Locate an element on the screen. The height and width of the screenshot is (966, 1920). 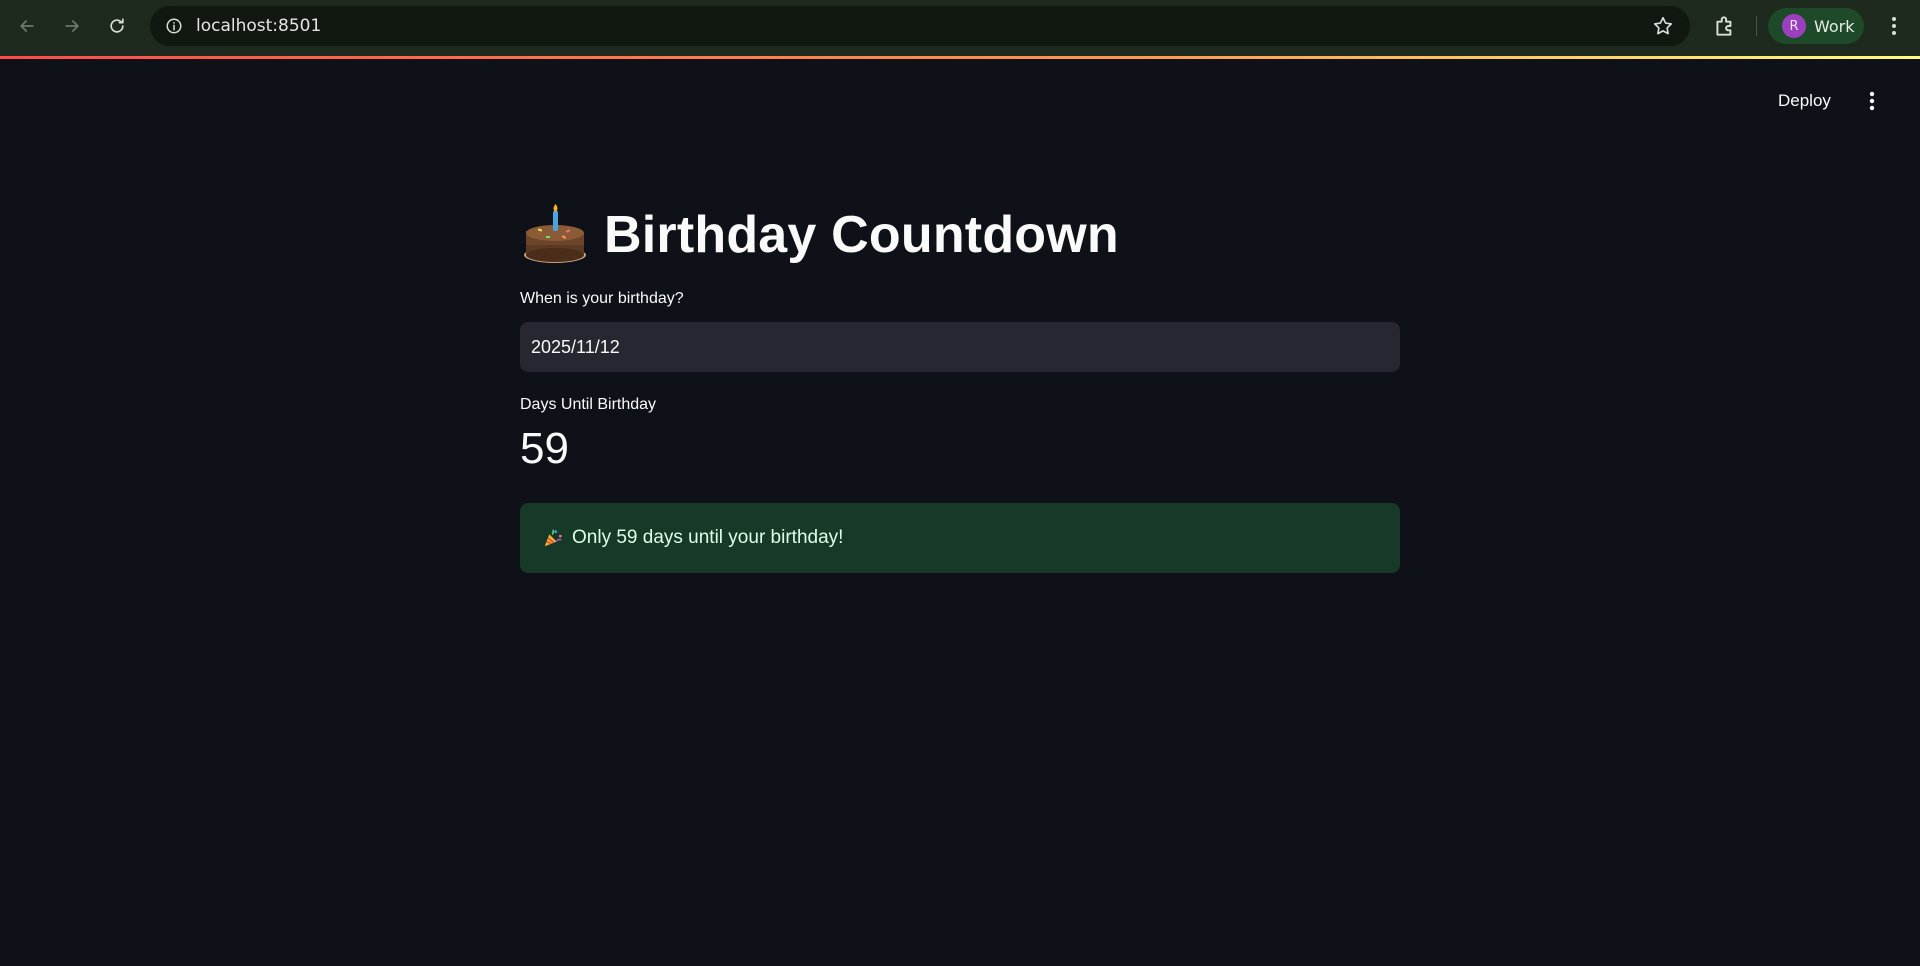
site-info-button is located at coordinates (174, 26).